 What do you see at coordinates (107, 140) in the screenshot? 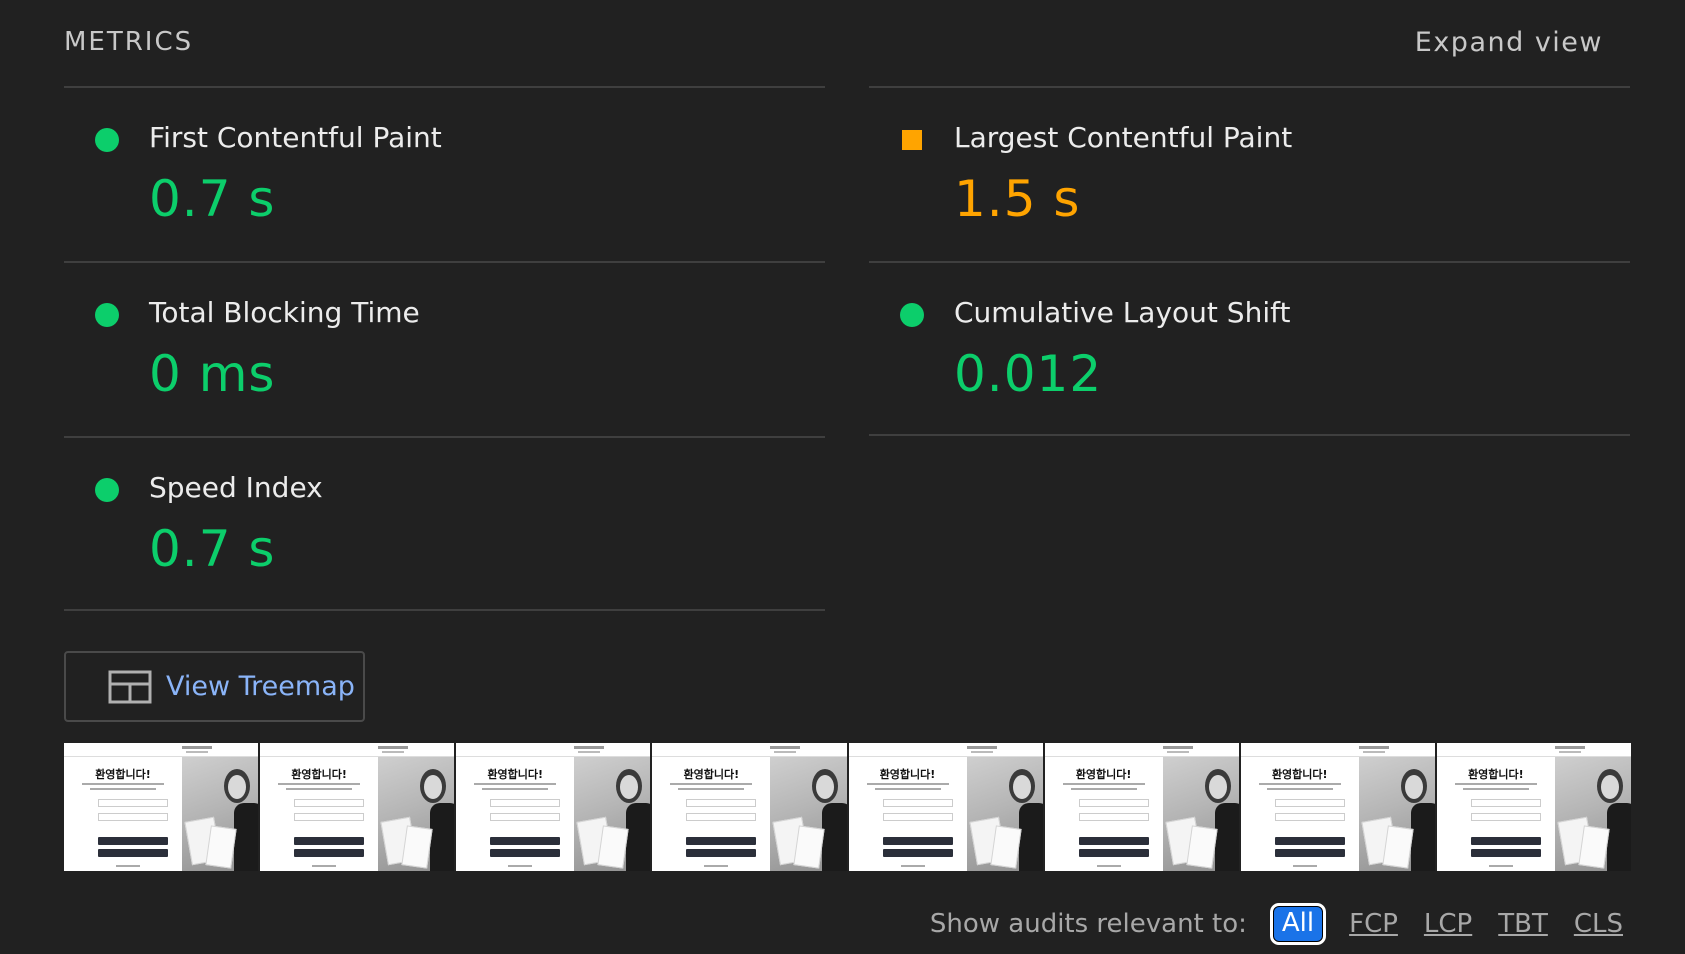
I see `green-circle-icon` at bounding box center [107, 140].